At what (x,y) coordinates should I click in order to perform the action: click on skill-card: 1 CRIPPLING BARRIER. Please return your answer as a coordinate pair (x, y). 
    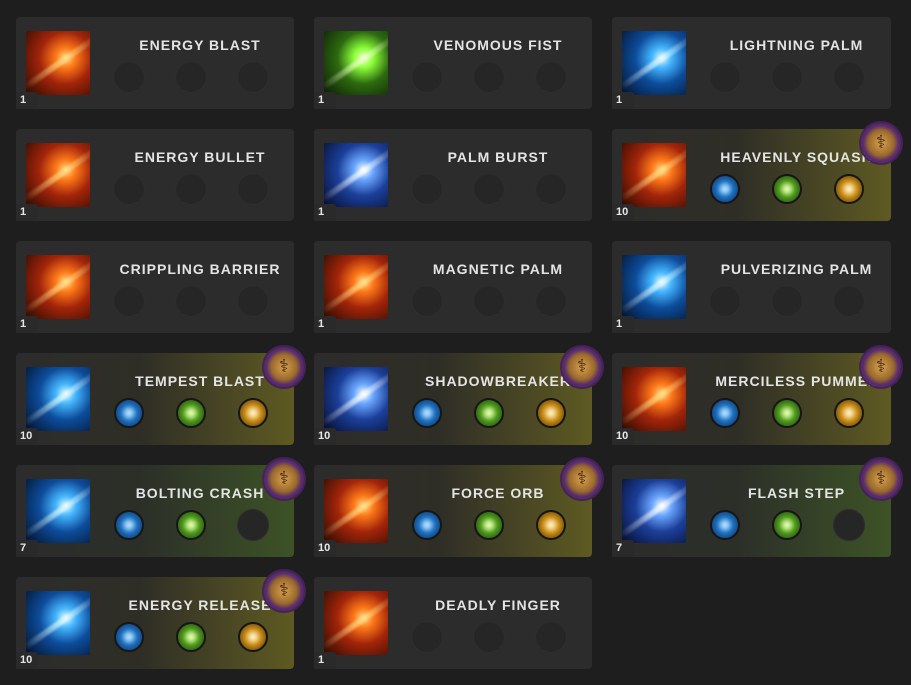
    Looking at the image, I should click on (155, 287).